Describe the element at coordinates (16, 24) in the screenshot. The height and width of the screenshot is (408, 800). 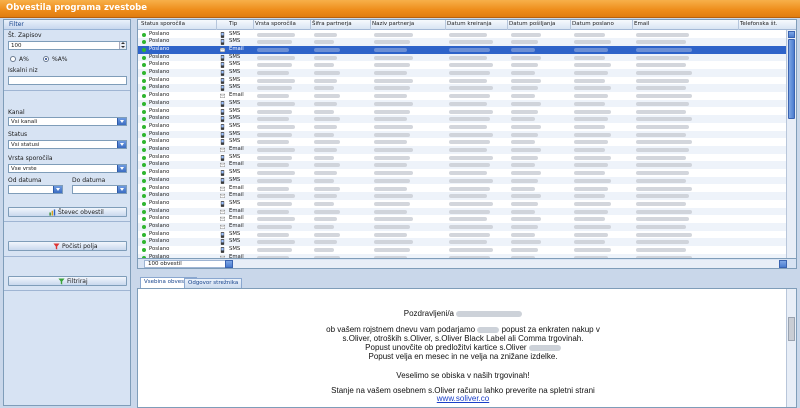
I see `filter-header-label: Filter` at that location.